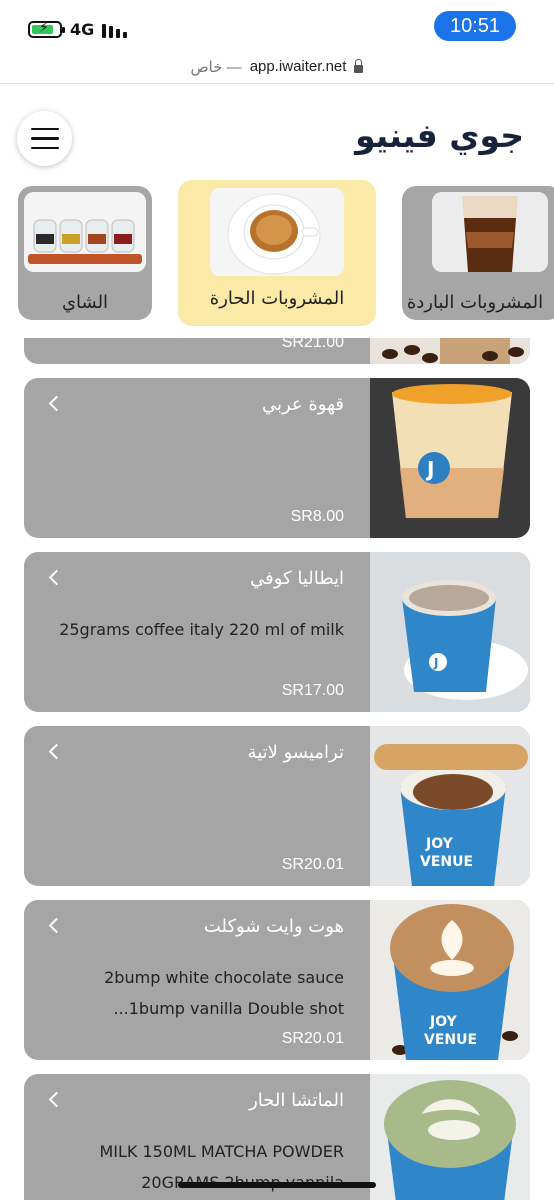  Describe the element at coordinates (46, 29) in the screenshot. I see `battery-charging-icon: ⚡` at that location.